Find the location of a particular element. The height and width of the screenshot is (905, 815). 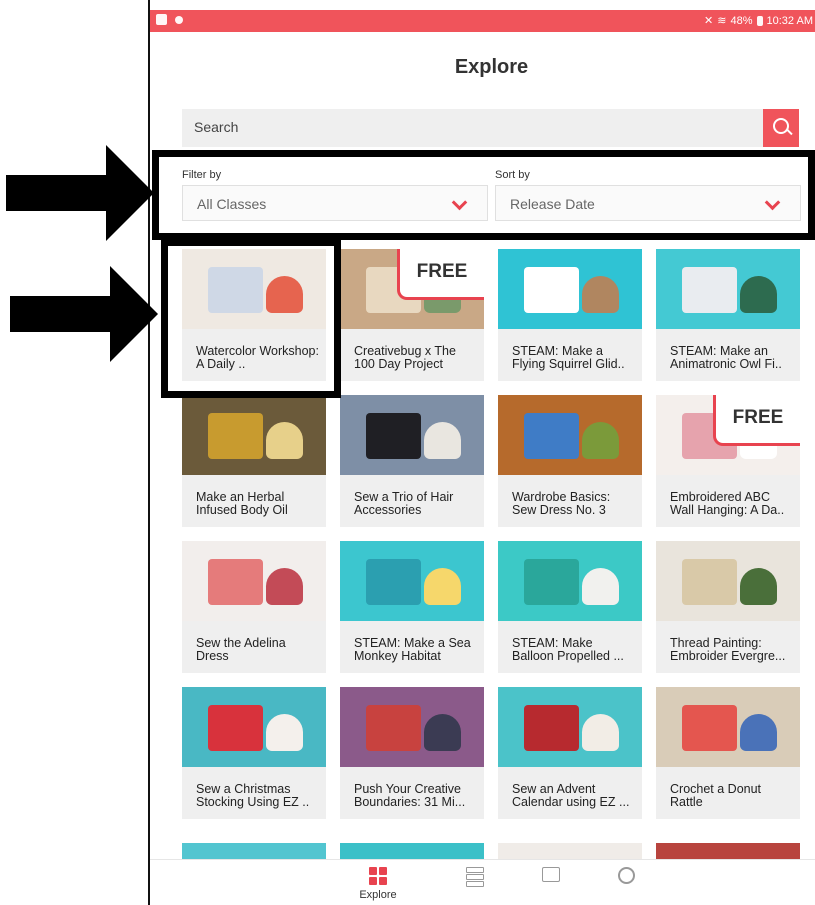

annotation-box-filters is located at coordinates (483, 195).